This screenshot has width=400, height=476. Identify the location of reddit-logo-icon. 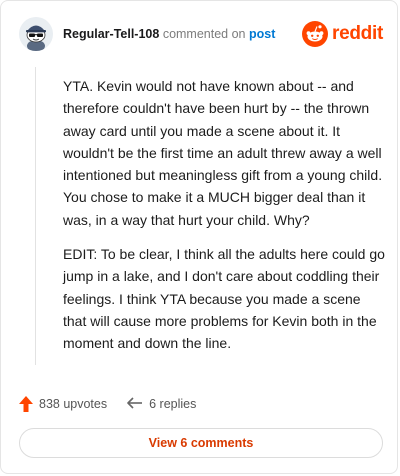
(315, 34).